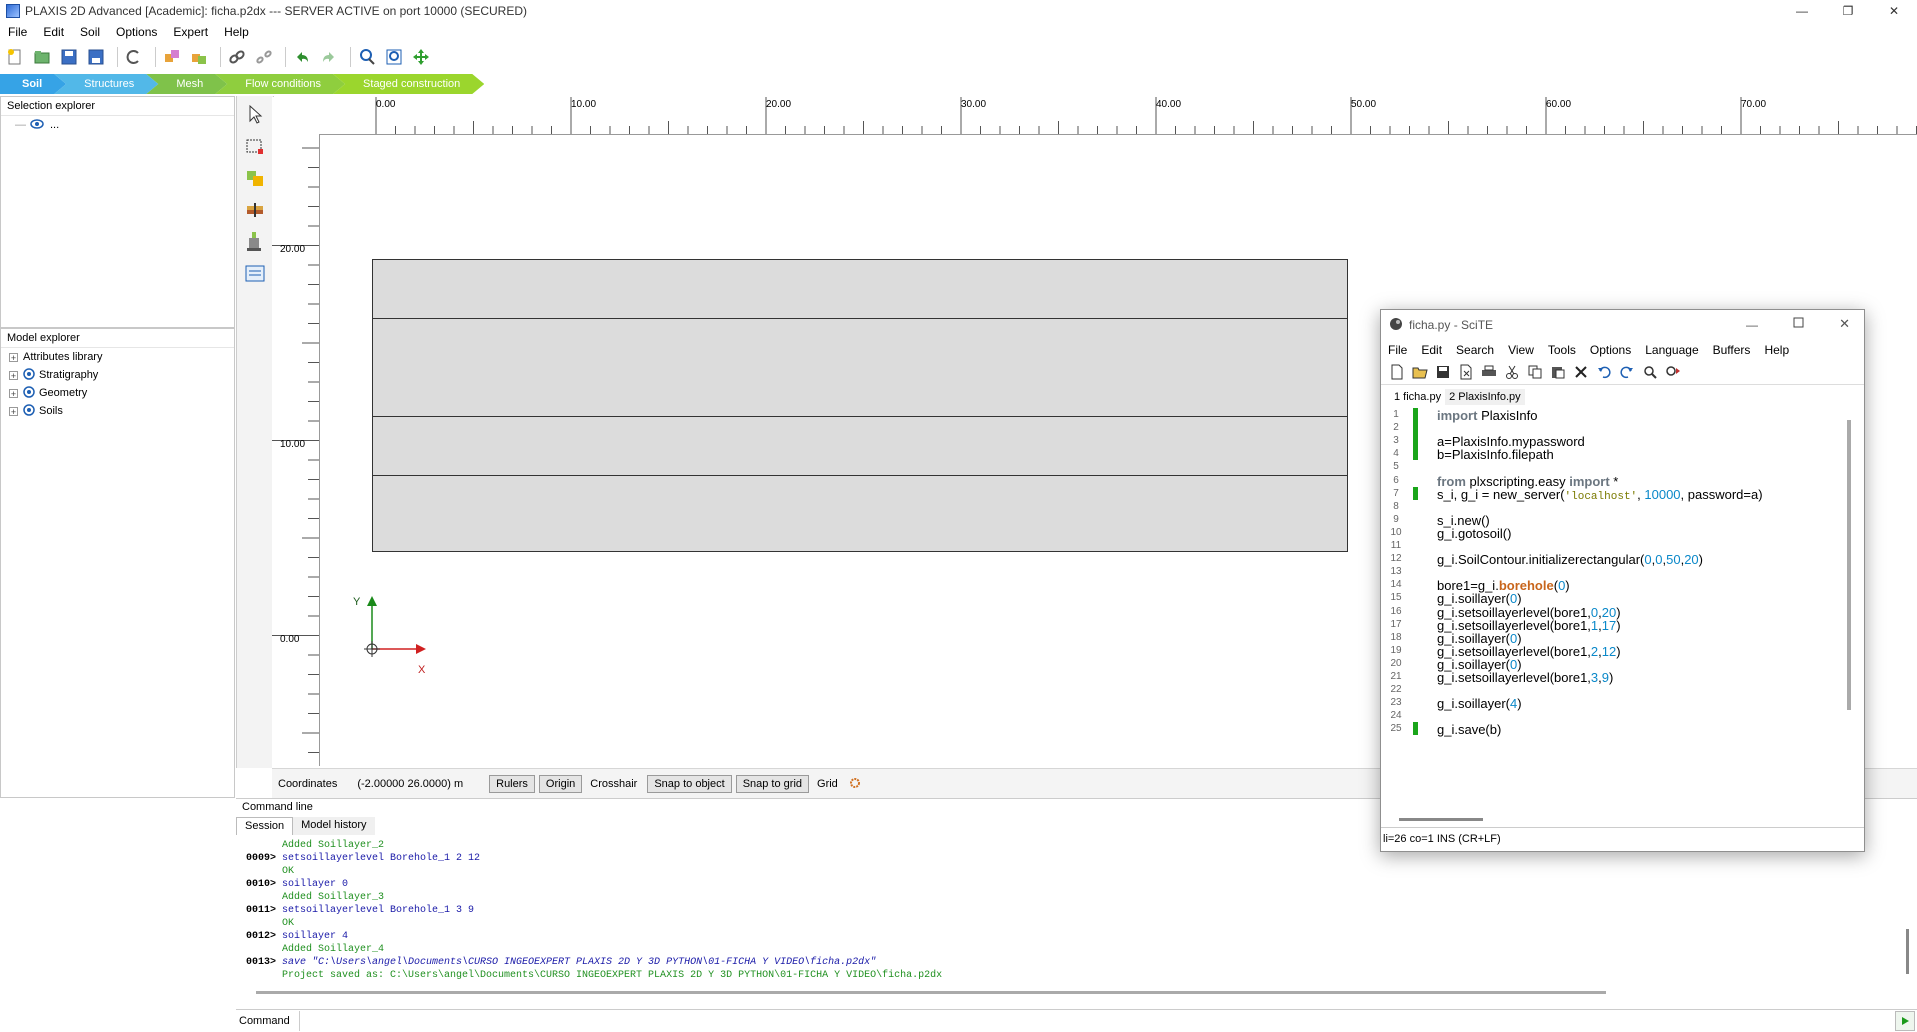  I want to click on modify-soil-layers-icon, so click(255, 211).